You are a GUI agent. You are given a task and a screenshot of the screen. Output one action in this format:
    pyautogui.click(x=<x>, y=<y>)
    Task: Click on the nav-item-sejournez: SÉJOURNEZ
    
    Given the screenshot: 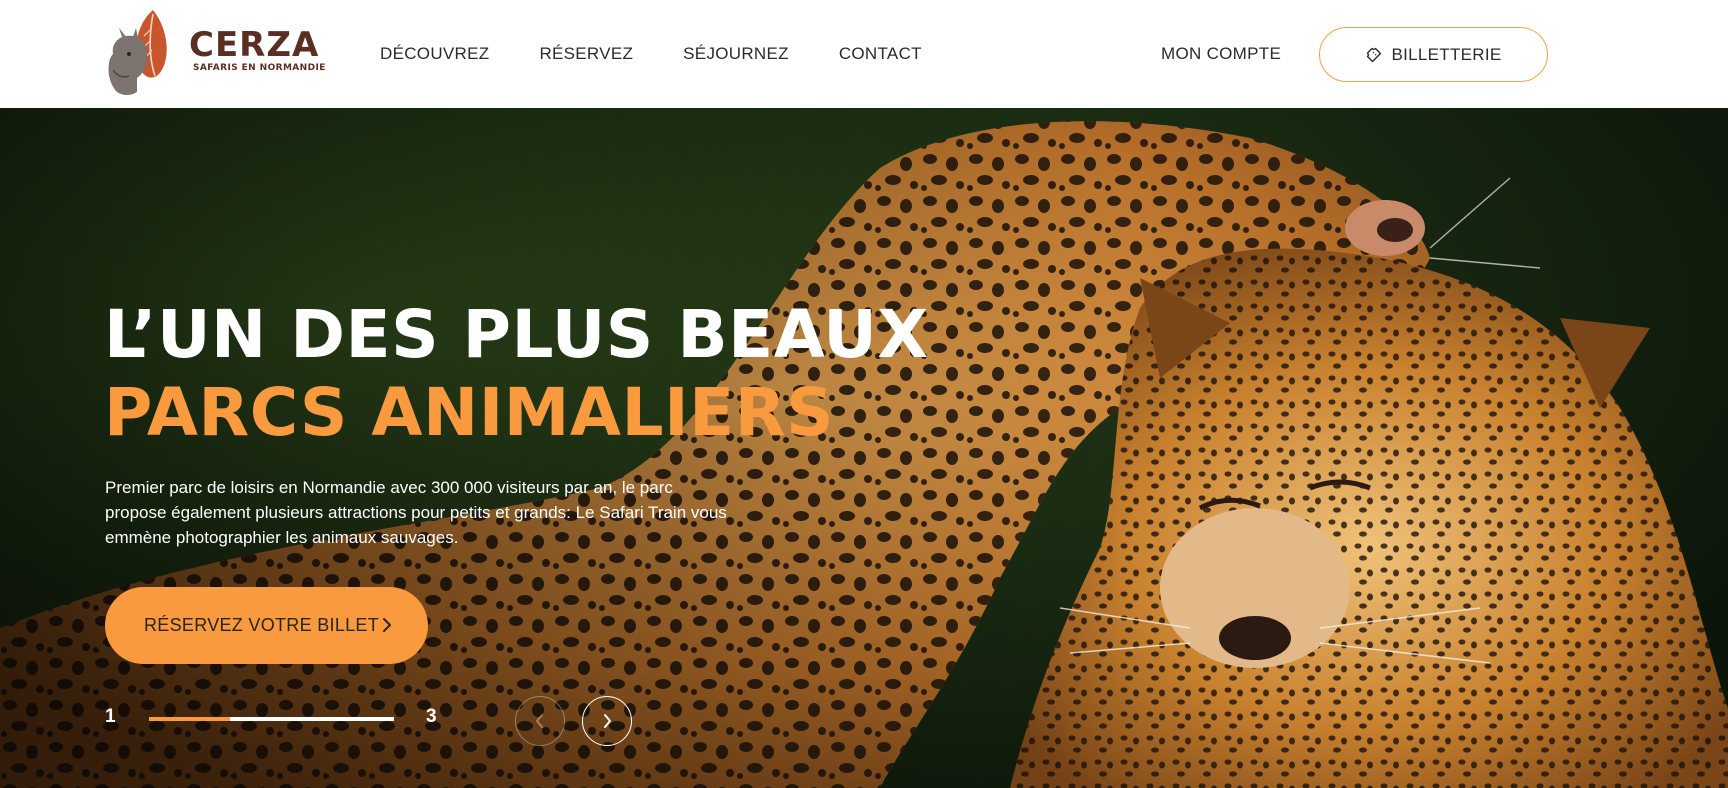 What is the action you would take?
    pyautogui.click(x=736, y=54)
    